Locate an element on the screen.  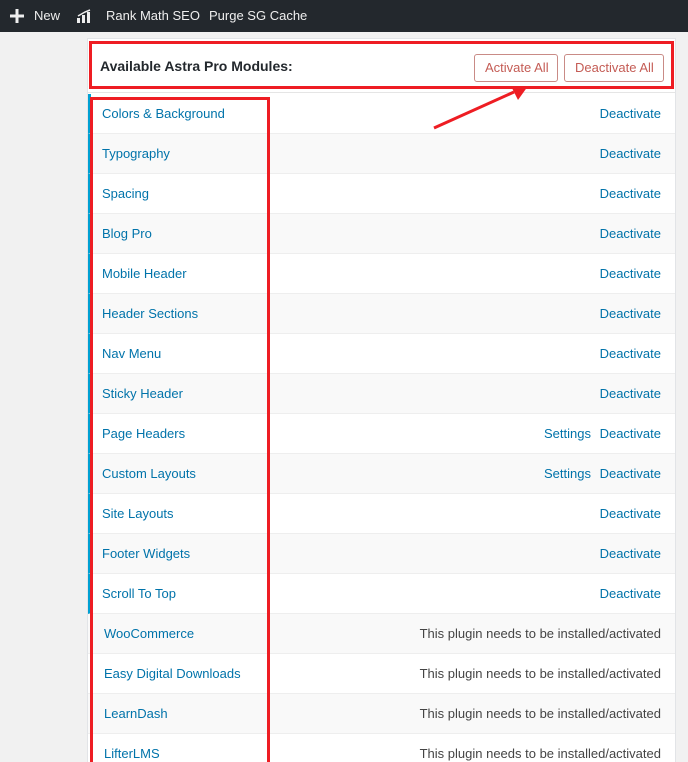
admin-bar: New Rank Math SEO Purge SG Cache is located at coordinates (344, 16).